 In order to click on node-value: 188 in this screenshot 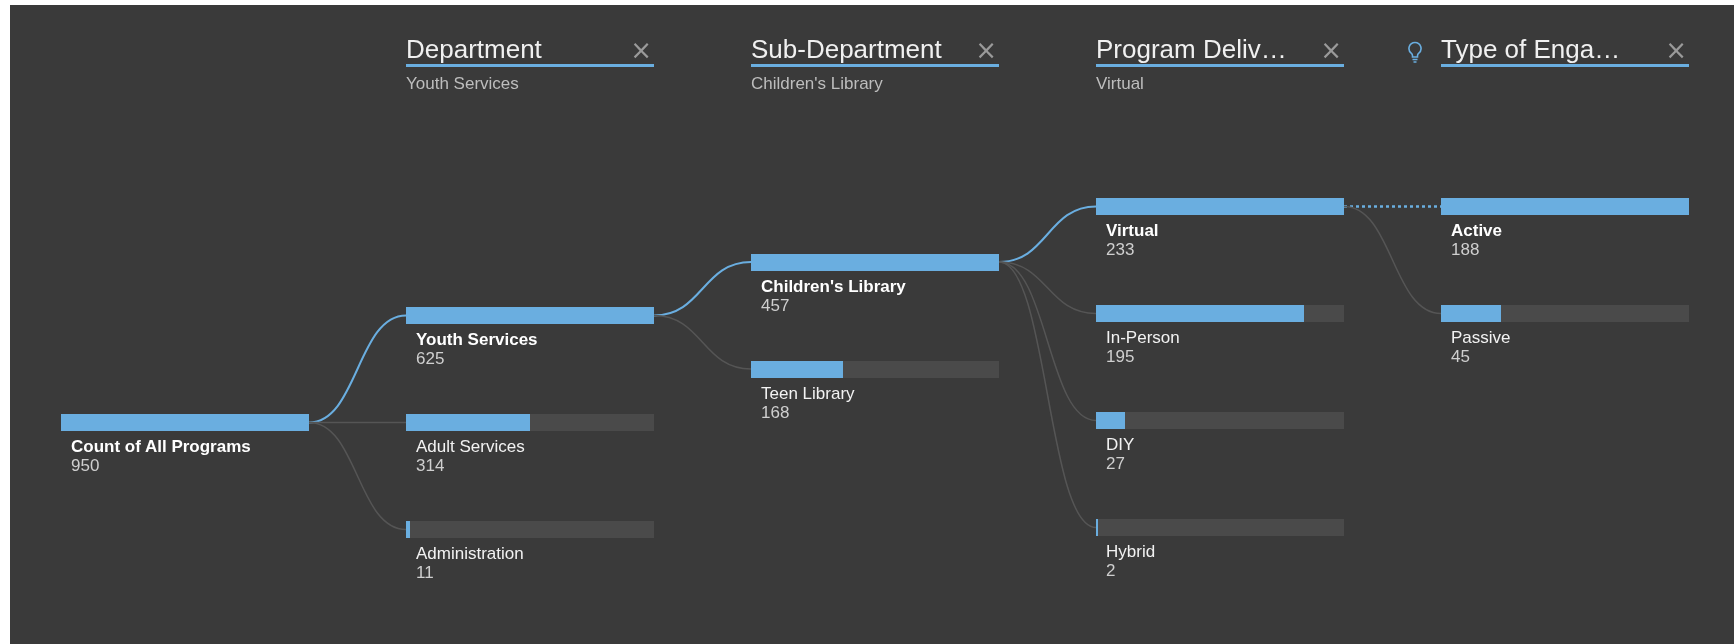, I will do `click(1466, 249)`.